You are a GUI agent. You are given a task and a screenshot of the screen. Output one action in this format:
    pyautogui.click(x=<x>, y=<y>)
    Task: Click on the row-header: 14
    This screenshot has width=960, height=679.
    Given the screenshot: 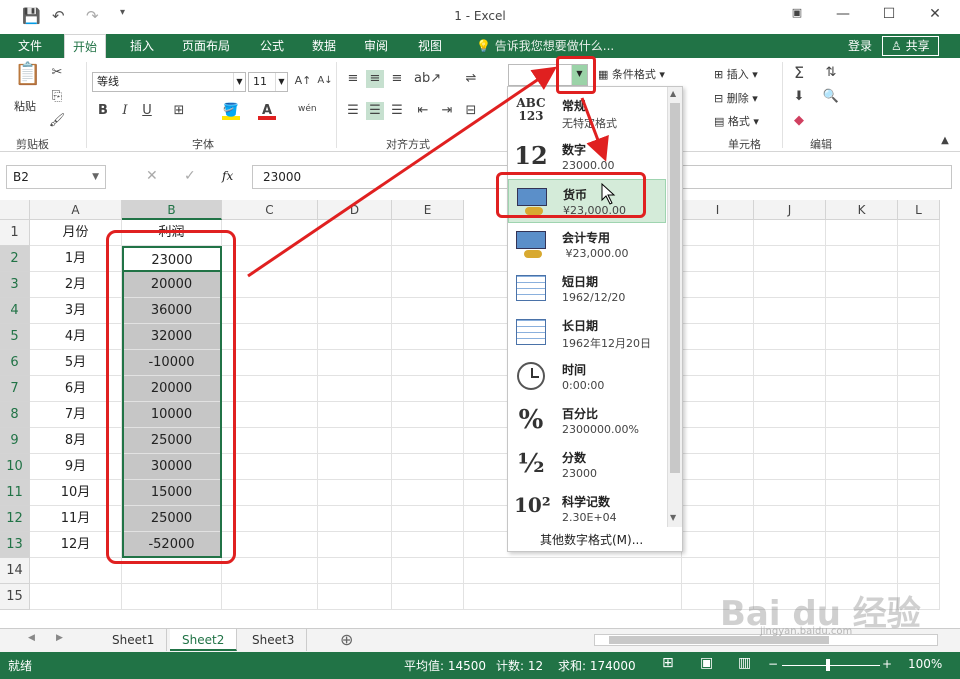 What is the action you would take?
    pyautogui.click(x=15, y=571)
    